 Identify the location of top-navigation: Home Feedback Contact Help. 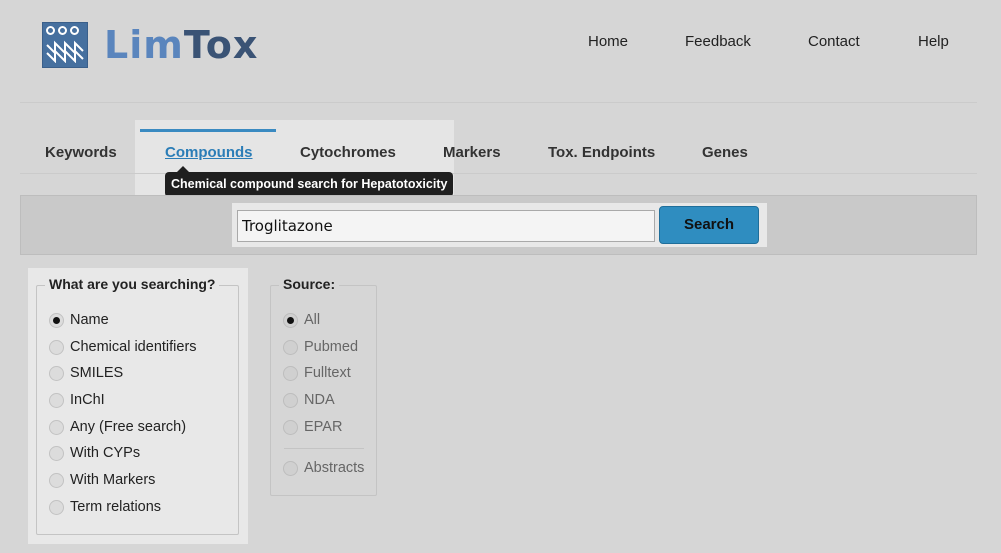
(500, 43).